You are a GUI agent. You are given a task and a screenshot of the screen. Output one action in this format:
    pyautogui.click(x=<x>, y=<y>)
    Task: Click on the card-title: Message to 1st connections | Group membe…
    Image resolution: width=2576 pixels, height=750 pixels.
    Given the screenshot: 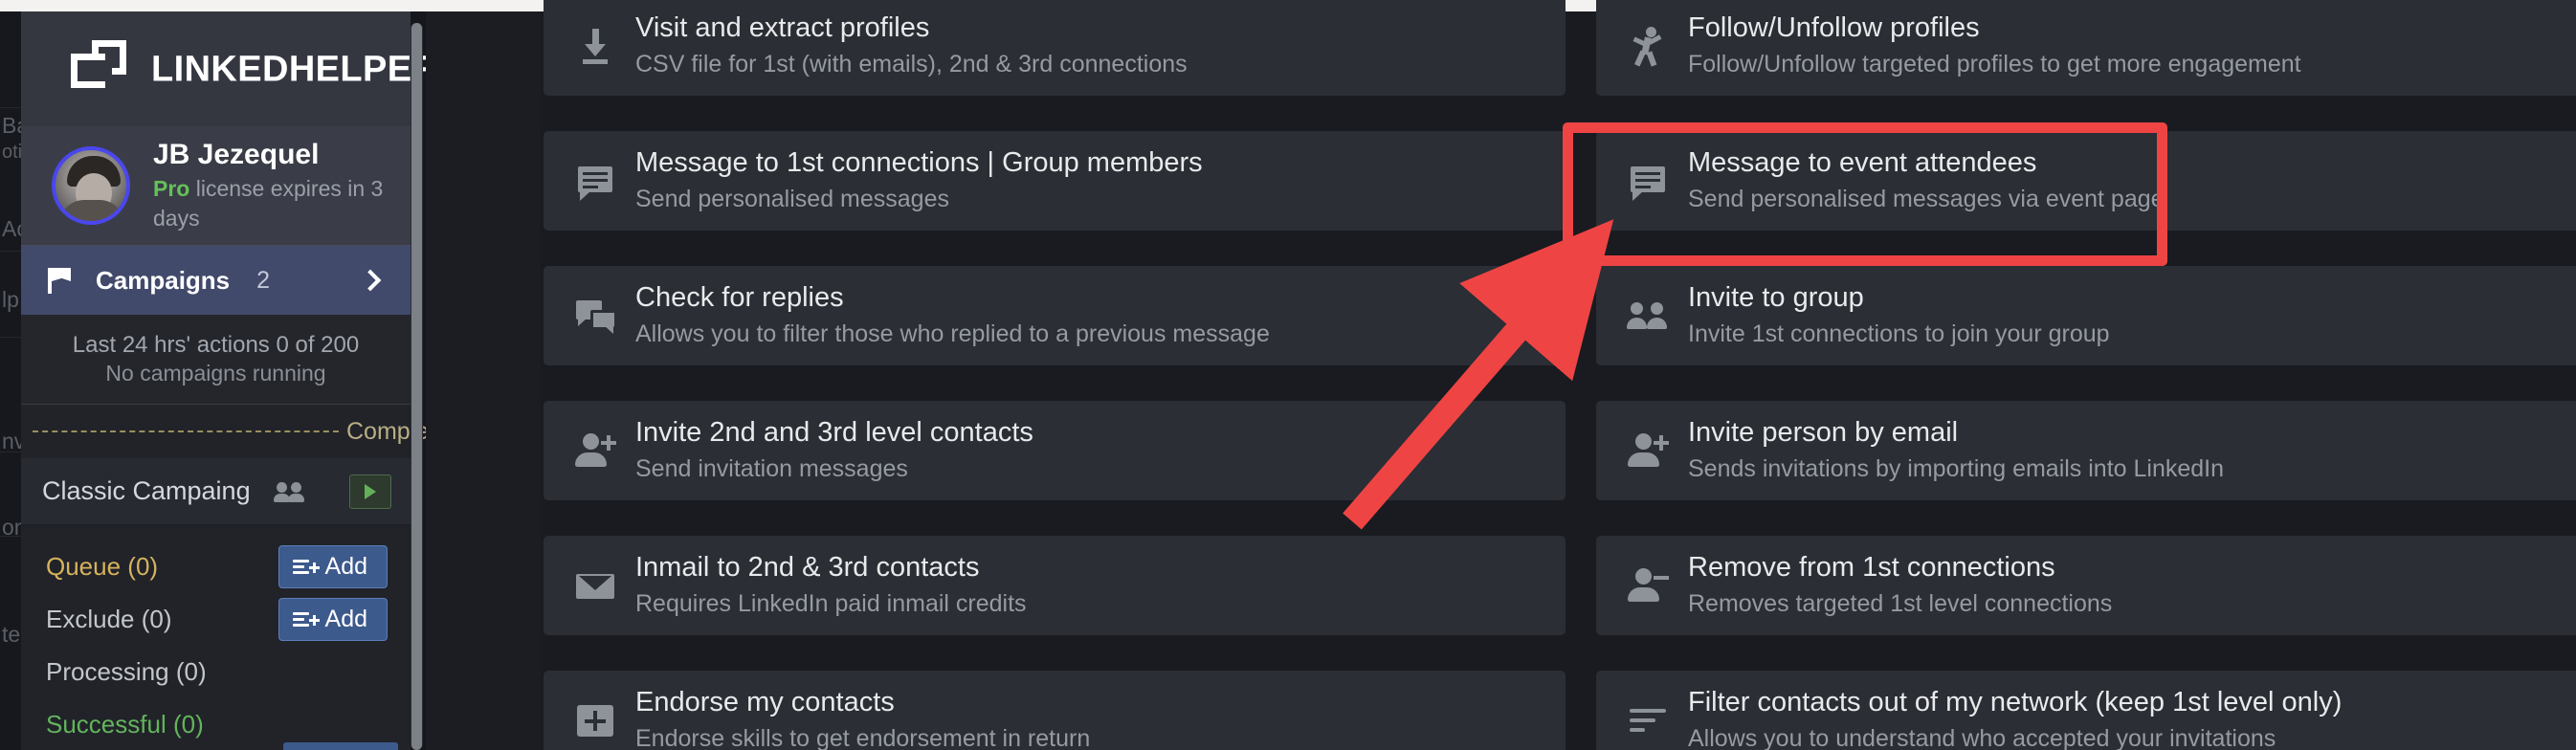 What is the action you would take?
    pyautogui.click(x=919, y=162)
    